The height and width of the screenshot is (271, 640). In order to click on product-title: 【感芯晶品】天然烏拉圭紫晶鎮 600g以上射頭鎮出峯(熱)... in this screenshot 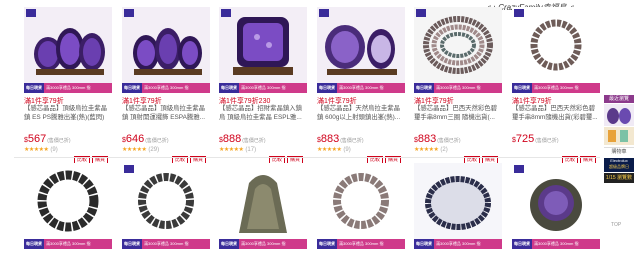, I will do `click(361, 114)`.